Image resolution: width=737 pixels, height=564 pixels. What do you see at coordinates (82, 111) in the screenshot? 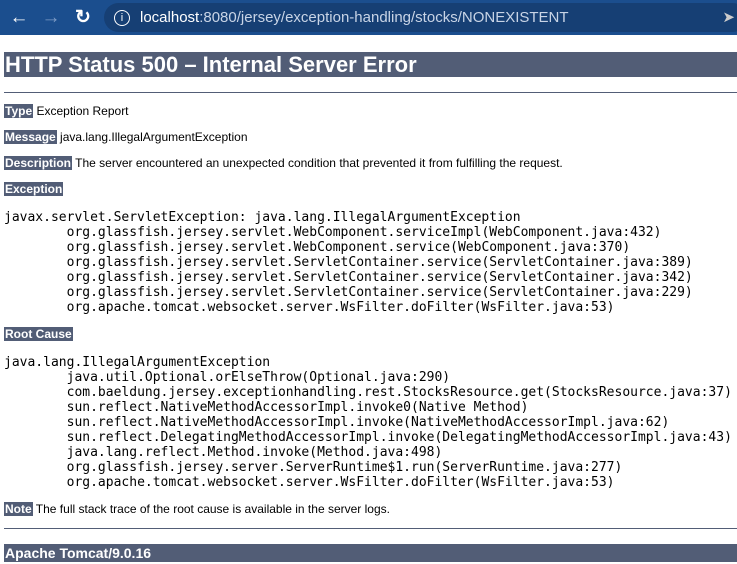
I see `type-value: Exception Report` at bounding box center [82, 111].